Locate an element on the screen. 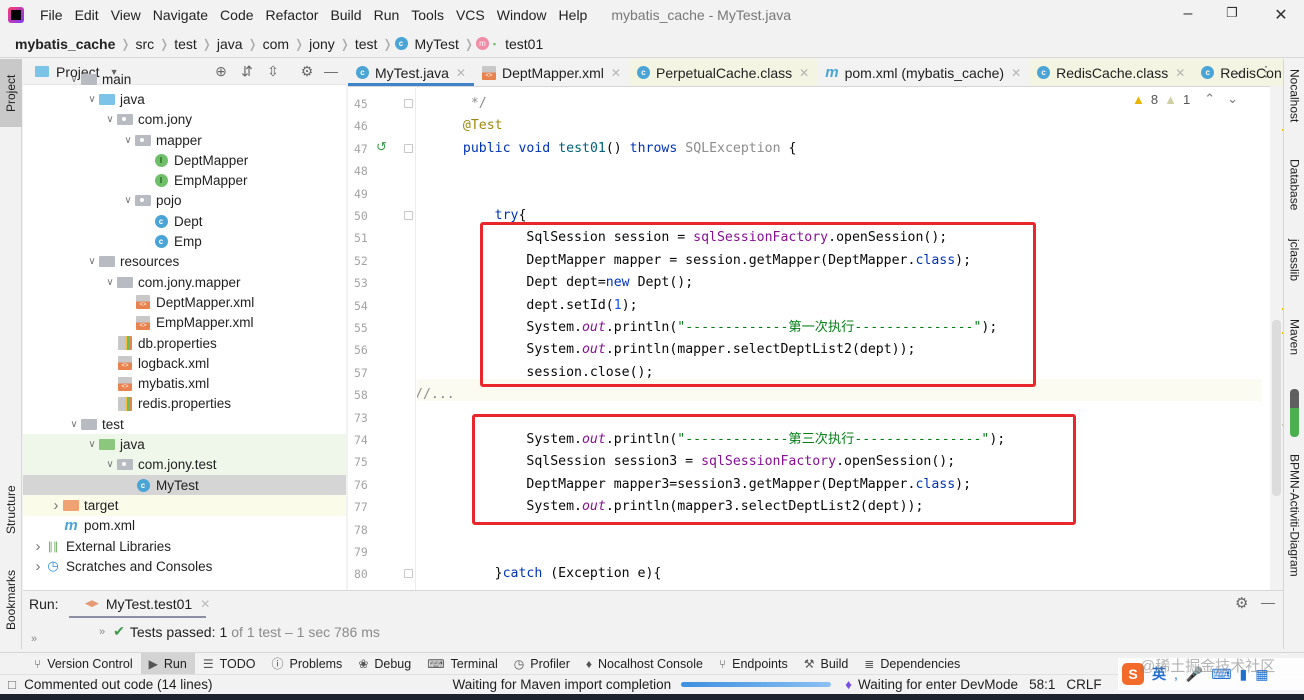 The height and width of the screenshot is (700, 1304). editor-tab: c PerpetualCache.class ✕ is located at coordinates (723, 72).